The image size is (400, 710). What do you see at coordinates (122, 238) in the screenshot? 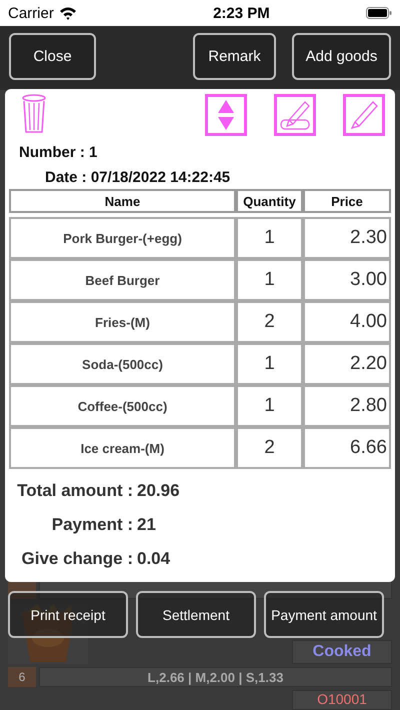
I see `table-cell: Pork Burger-(+egg)` at bounding box center [122, 238].